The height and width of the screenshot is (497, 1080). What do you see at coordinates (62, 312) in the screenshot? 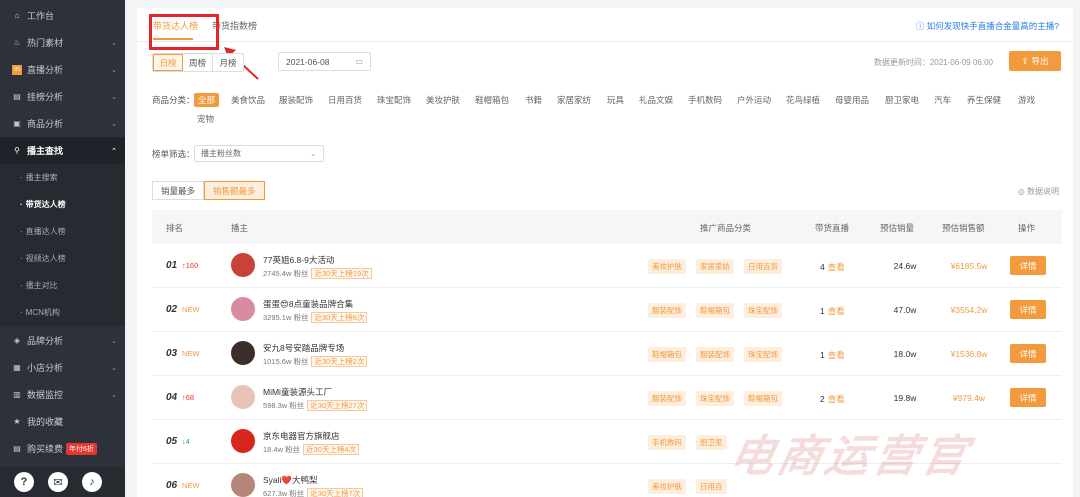
I see `sidebar-subitem-mcn: · MCN机构` at bounding box center [62, 312].